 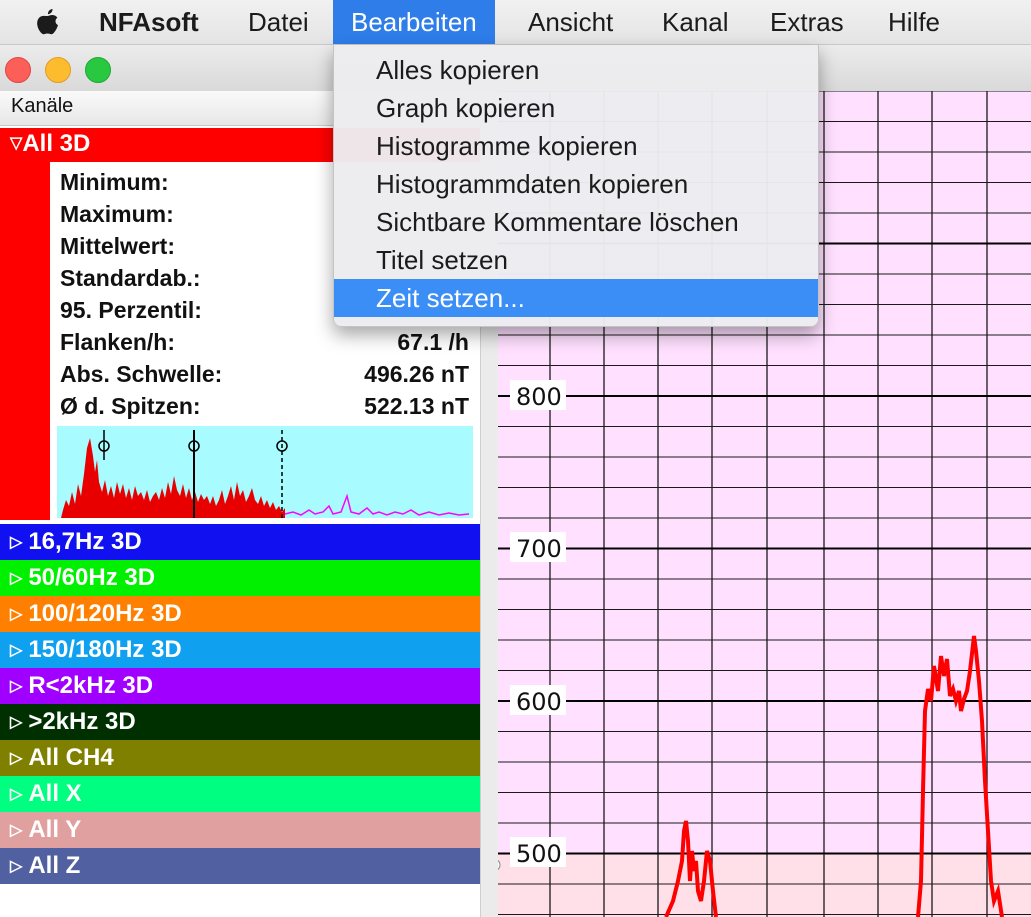 What do you see at coordinates (98, 70) in the screenshot?
I see `window-zoom-button` at bounding box center [98, 70].